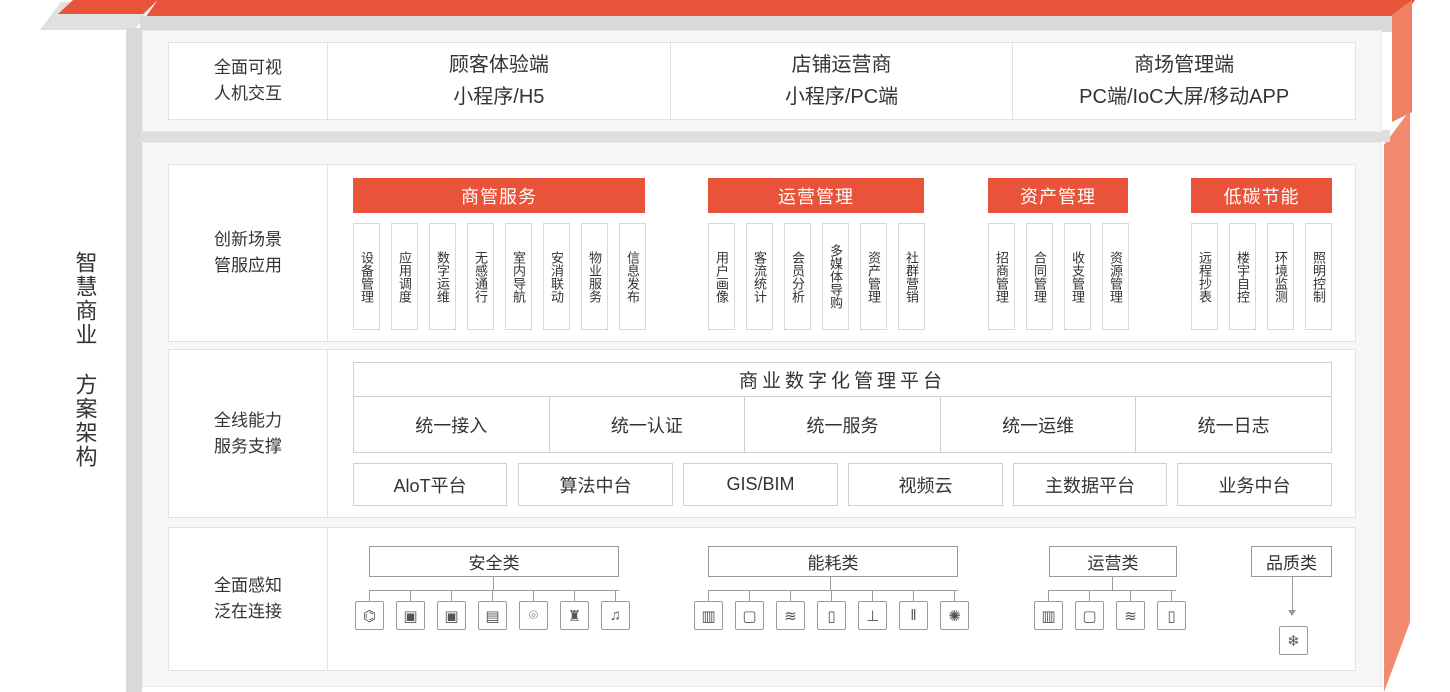 This screenshot has height=692, width=1450. What do you see at coordinates (518, 276) in the screenshot?
I see `scenario-item: 室内导航` at bounding box center [518, 276].